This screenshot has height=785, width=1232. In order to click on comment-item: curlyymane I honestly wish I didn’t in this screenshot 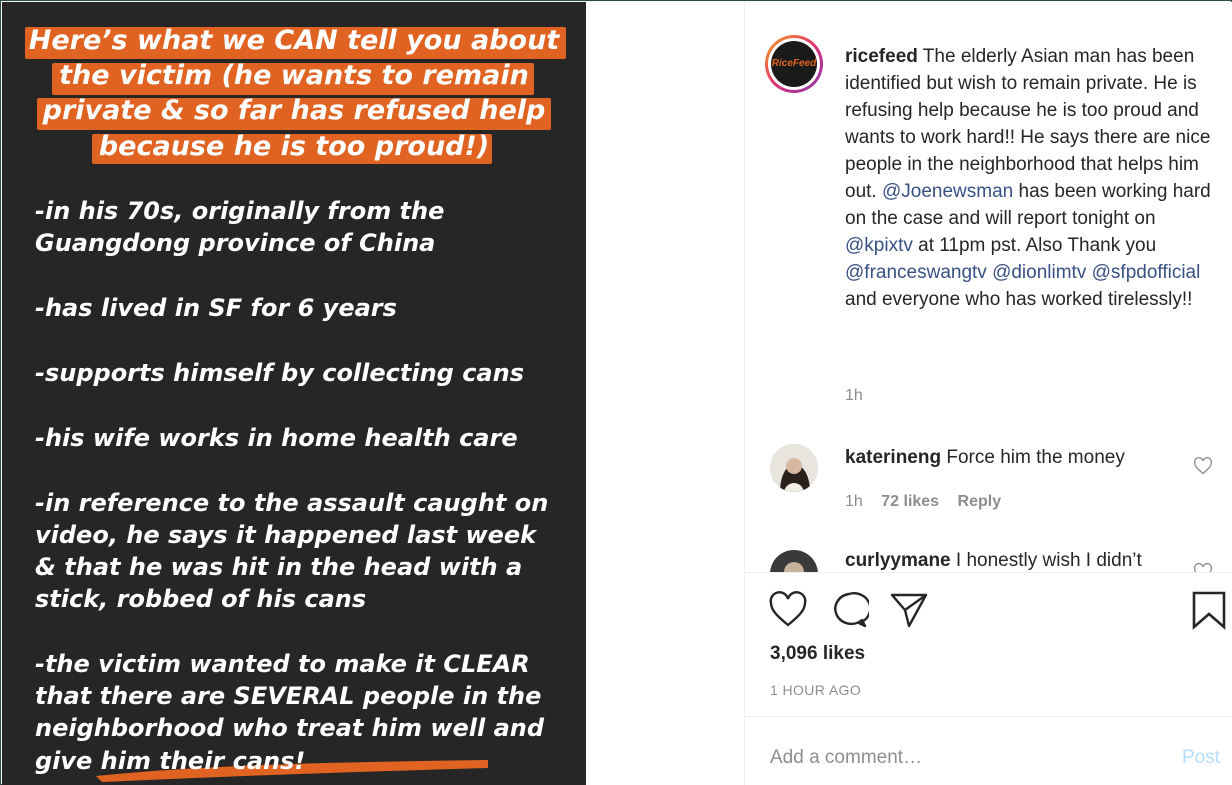, I will do `click(993, 561)`.